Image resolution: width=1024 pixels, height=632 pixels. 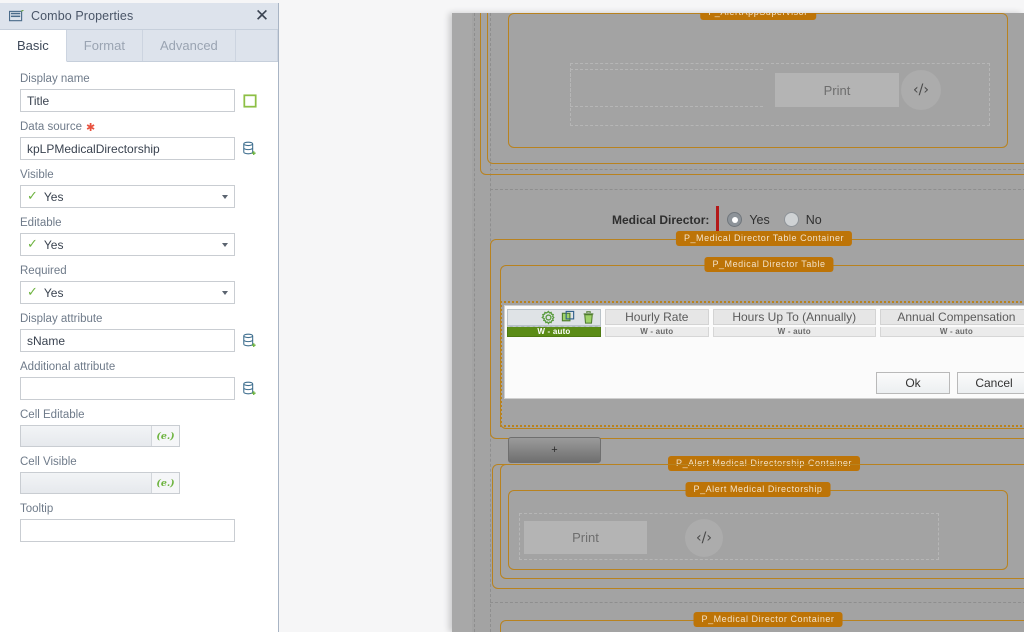 What do you see at coordinates (256, 45) in the screenshot?
I see `tabstrip-filler` at bounding box center [256, 45].